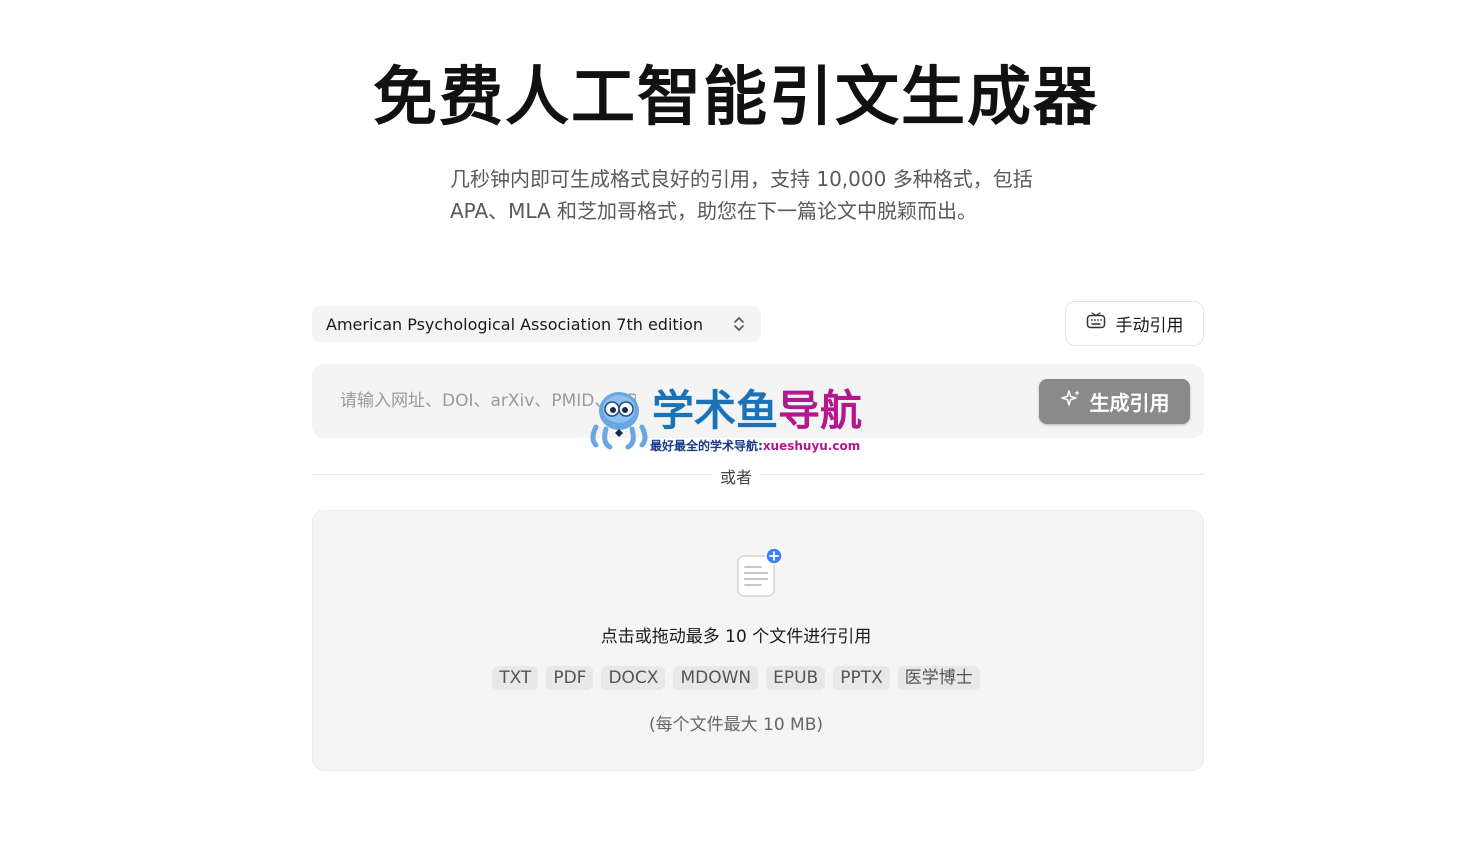 The width and height of the screenshot is (1472, 841). I want to click on format-tag: TXT, so click(515, 678).